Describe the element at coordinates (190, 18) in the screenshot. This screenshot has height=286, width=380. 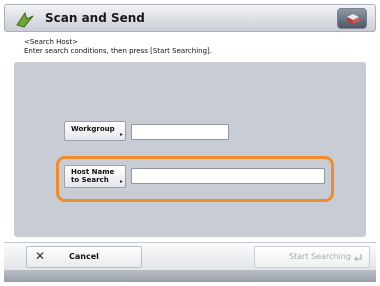
I see `title-bar: Scan and Send` at that location.